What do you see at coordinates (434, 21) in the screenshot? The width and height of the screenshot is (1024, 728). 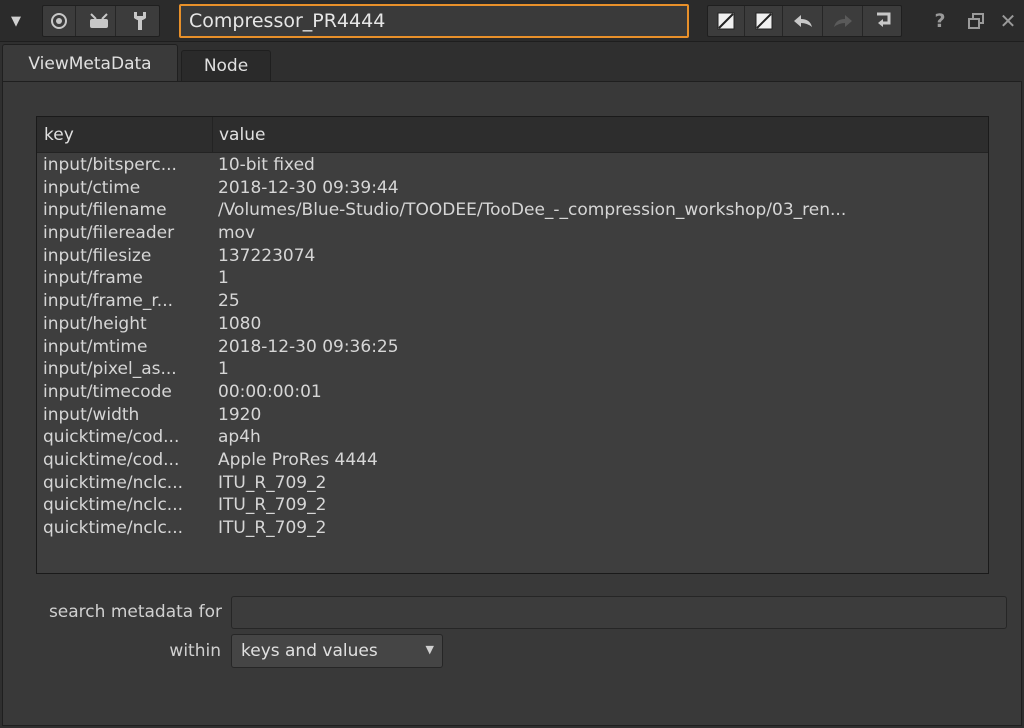 I see `node-name-input` at bounding box center [434, 21].